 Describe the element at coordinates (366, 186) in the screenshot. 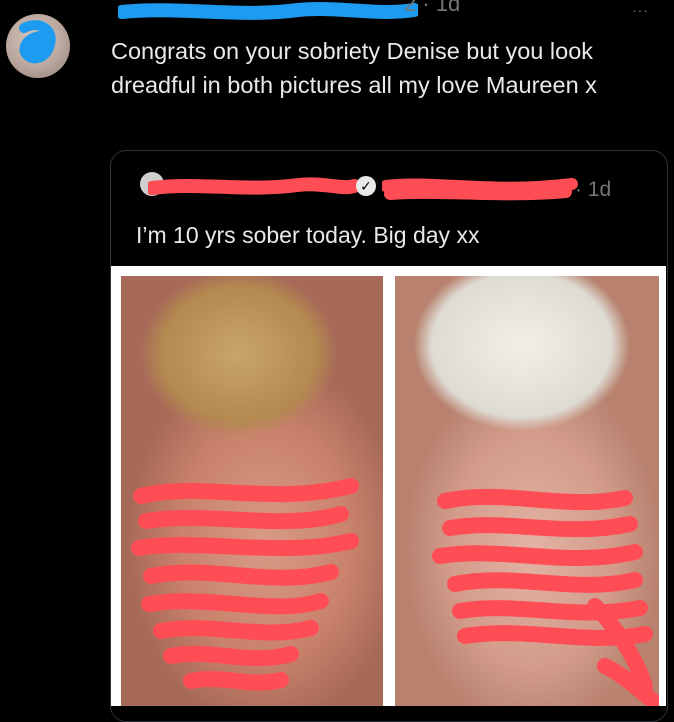

I see `verified-badge-icon: ✓` at that location.